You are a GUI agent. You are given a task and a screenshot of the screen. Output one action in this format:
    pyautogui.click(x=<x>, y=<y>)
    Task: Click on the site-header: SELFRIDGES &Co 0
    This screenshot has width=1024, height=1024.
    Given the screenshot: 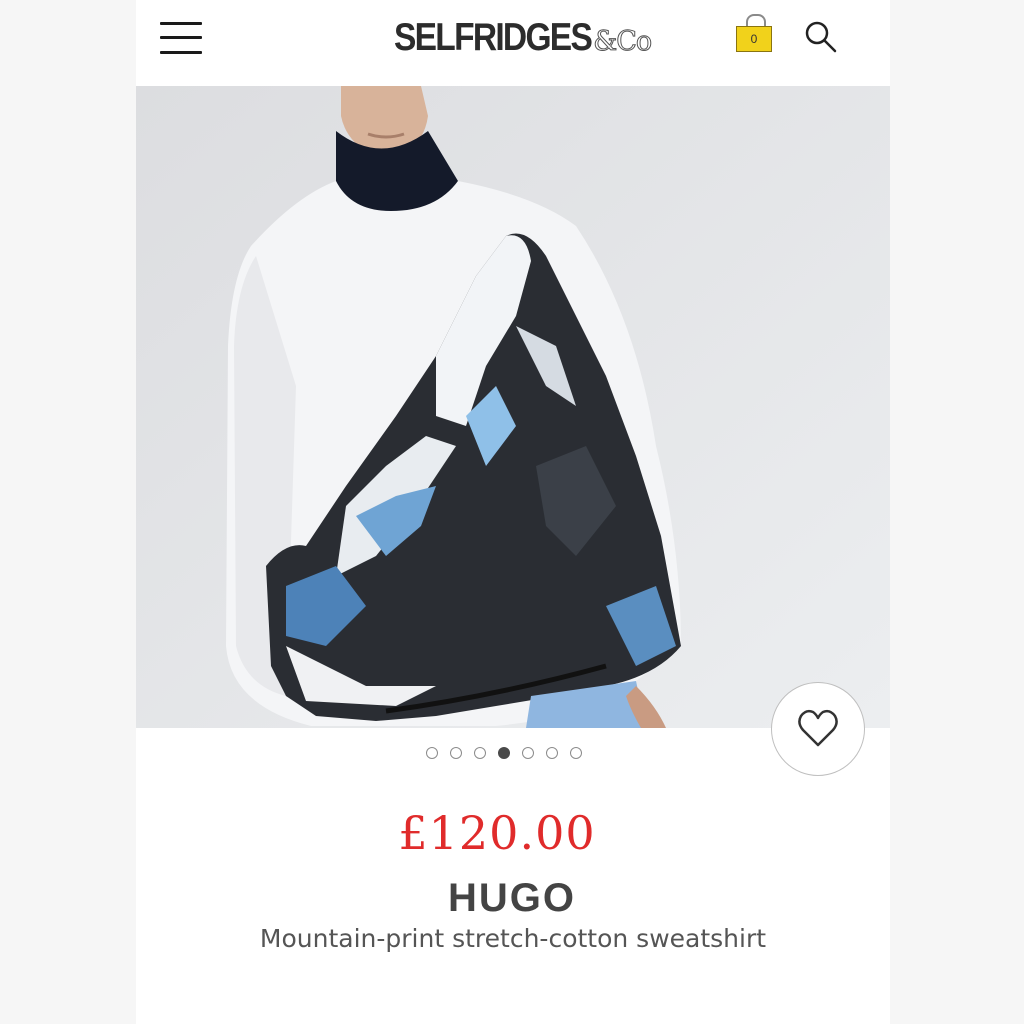 What is the action you would take?
    pyautogui.click(x=513, y=43)
    